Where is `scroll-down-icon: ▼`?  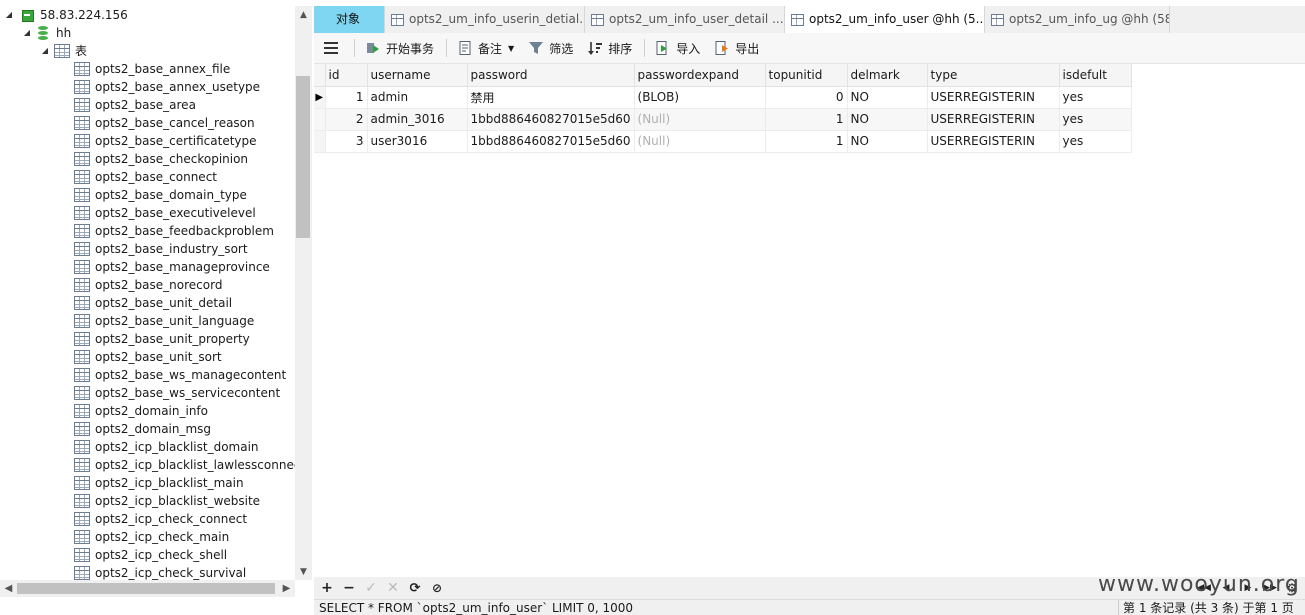
scroll-down-icon: ▼ is located at coordinates (303, 571).